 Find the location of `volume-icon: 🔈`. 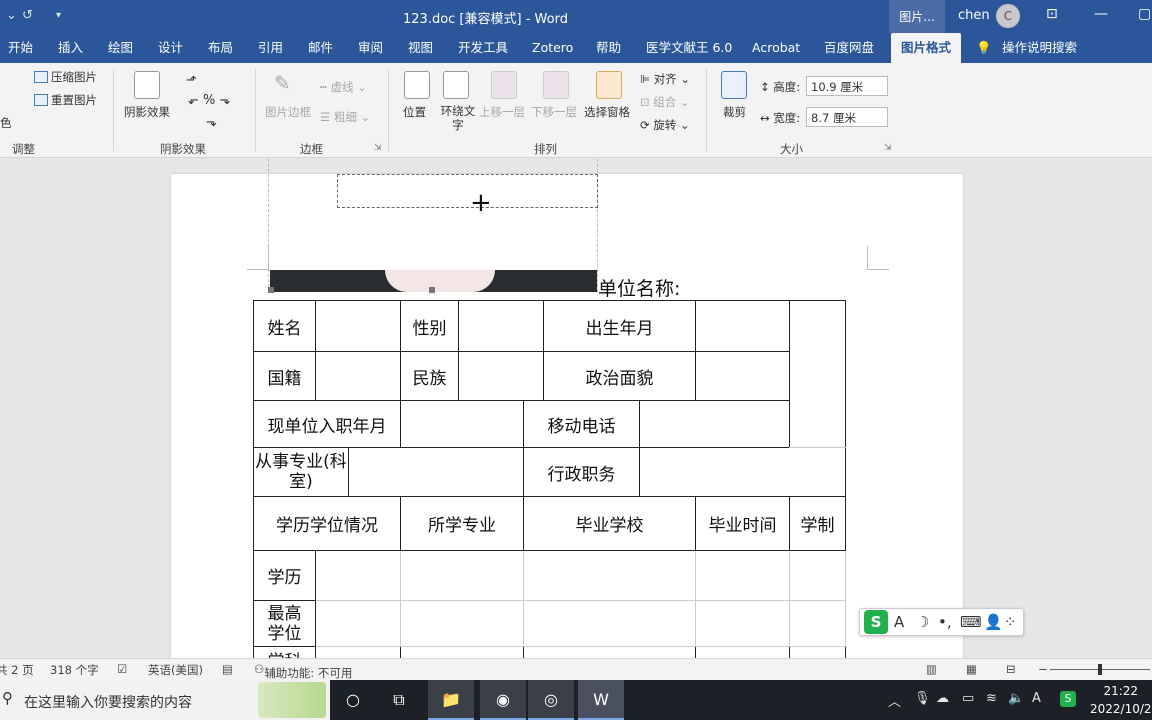

volume-icon: 🔈 is located at coordinates (1016, 698).